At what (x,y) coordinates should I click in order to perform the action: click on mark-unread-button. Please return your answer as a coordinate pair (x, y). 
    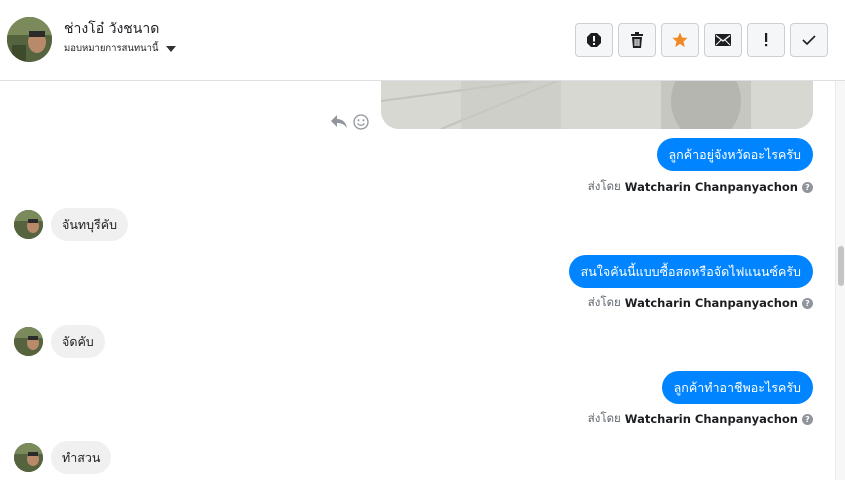
    Looking at the image, I should click on (723, 40).